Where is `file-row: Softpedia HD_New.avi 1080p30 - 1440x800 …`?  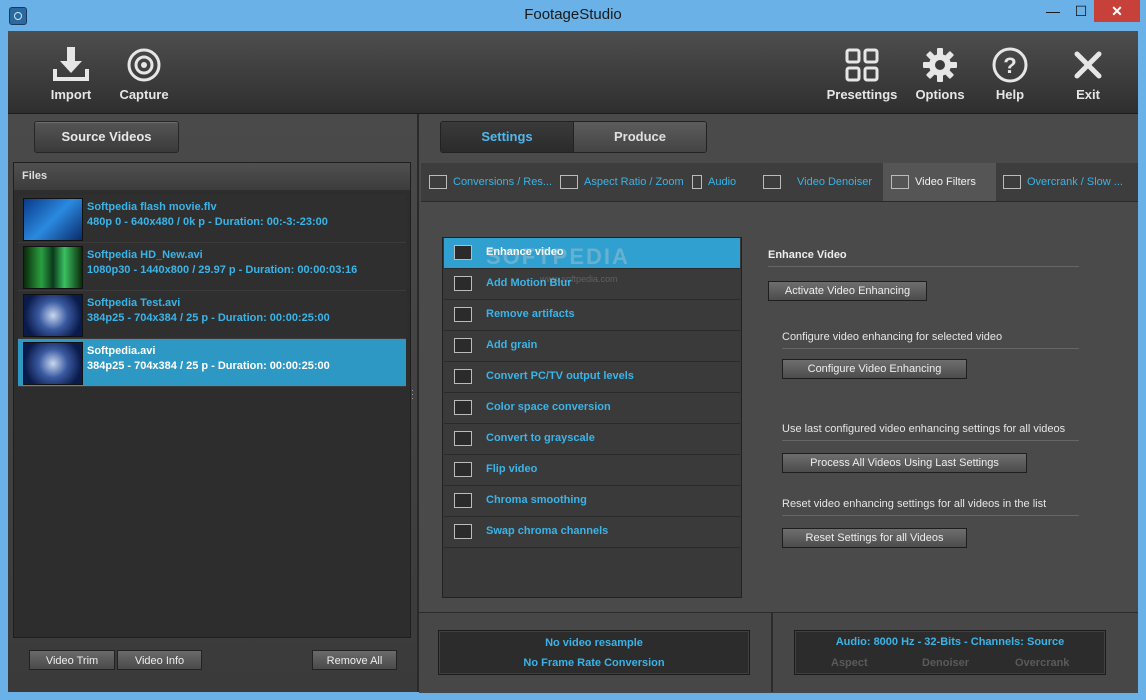
file-row: Softpedia HD_New.avi 1080p30 - 1440x800 … is located at coordinates (212, 267).